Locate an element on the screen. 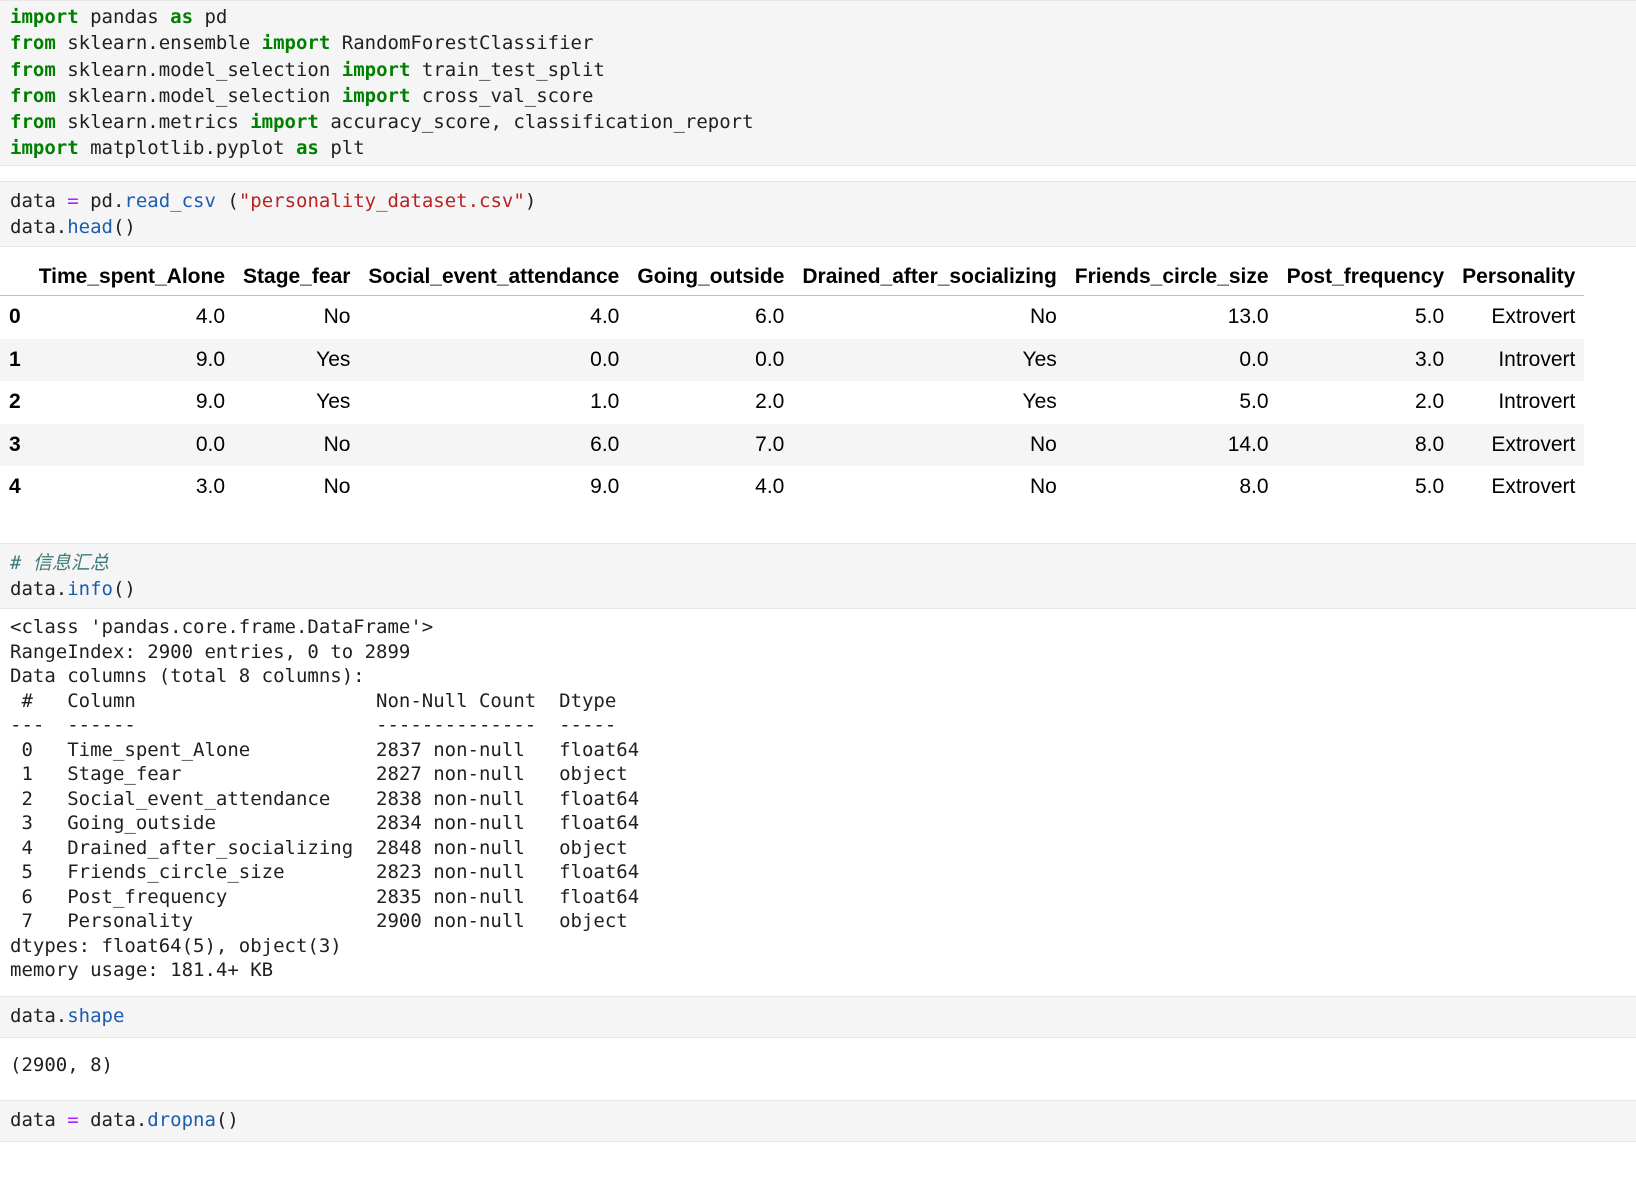  code-cell-shape: data.shape is located at coordinates (818, 1017).